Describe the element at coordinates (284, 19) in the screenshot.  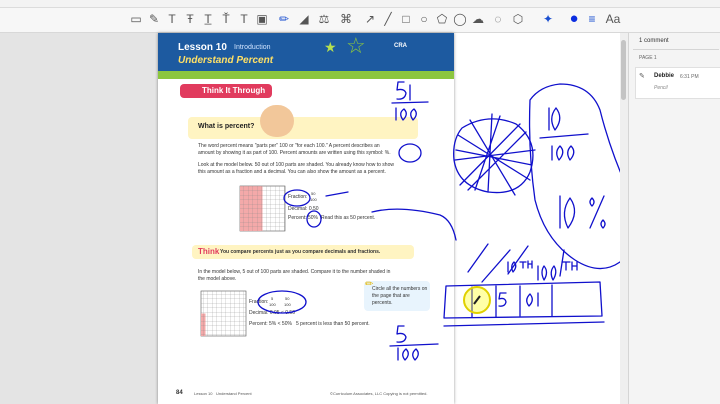
I see `pencil-tool-icon: ✏` at that location.